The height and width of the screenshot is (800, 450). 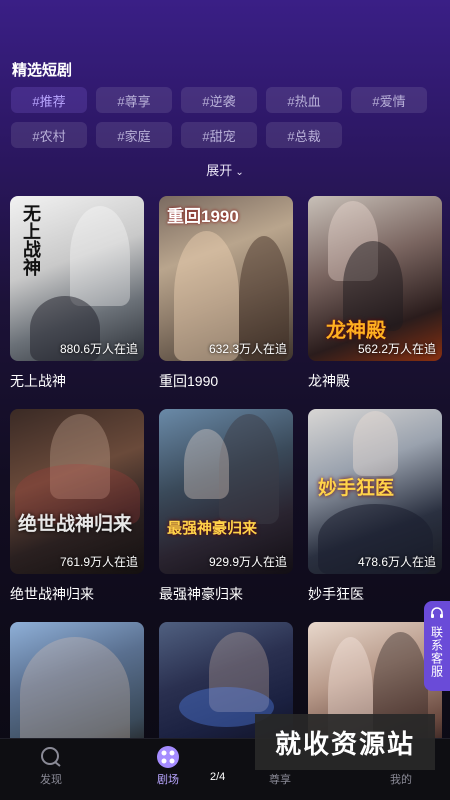 What do you see at coordinates (226, 594) in the screenshot?
I see `drama-name: 最强神豪归来` at bounding box center [226, 594].